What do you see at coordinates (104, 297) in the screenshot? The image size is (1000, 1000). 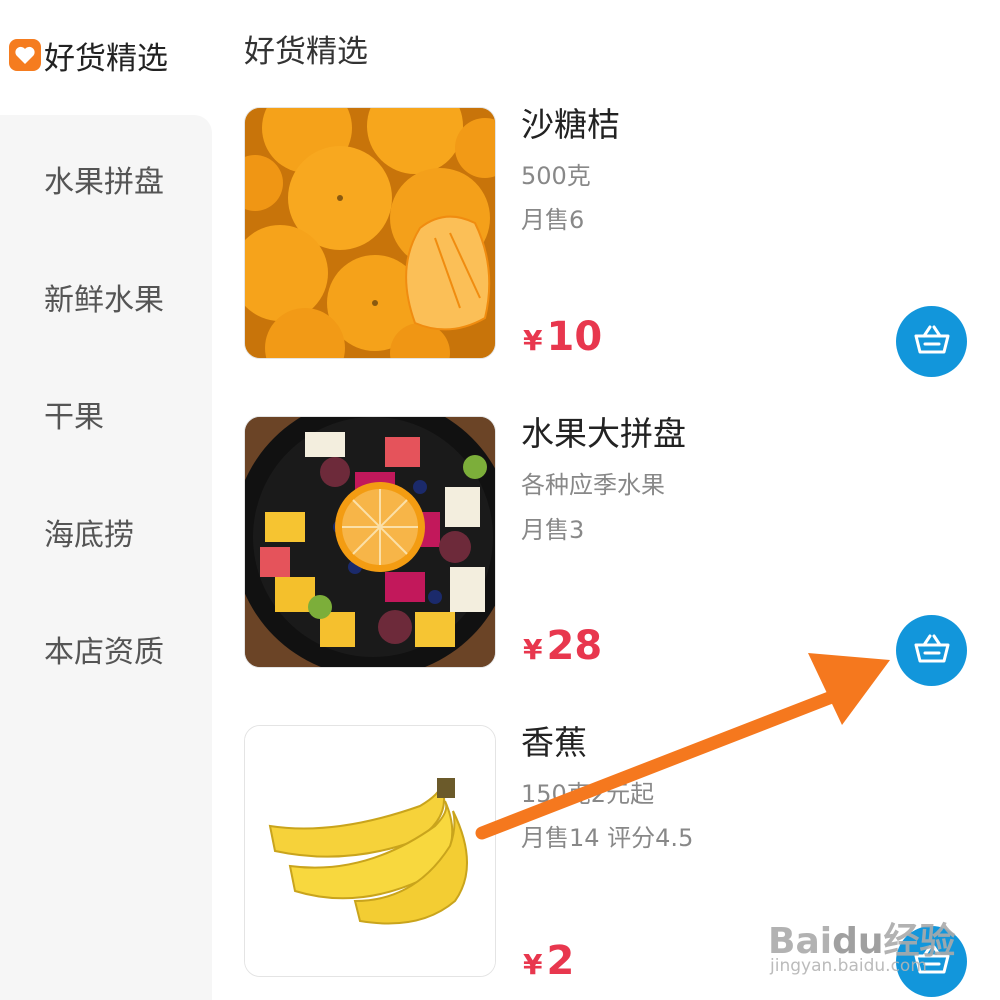 I see `sidebar-item-fresh-fruit: 新鲜水果` at bounding box center [104, 297].